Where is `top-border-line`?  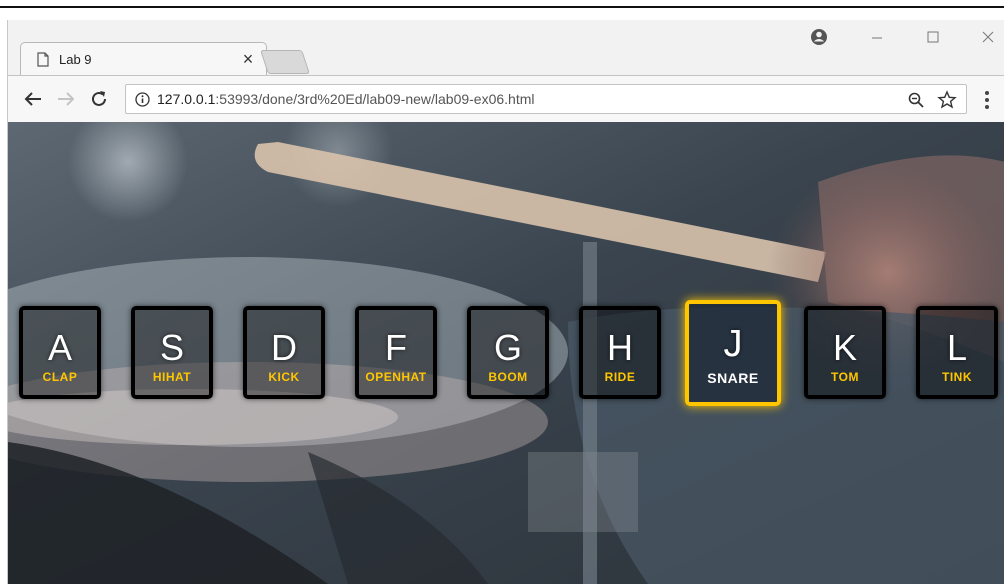 top-border-line is located at coordinates (502, 7).